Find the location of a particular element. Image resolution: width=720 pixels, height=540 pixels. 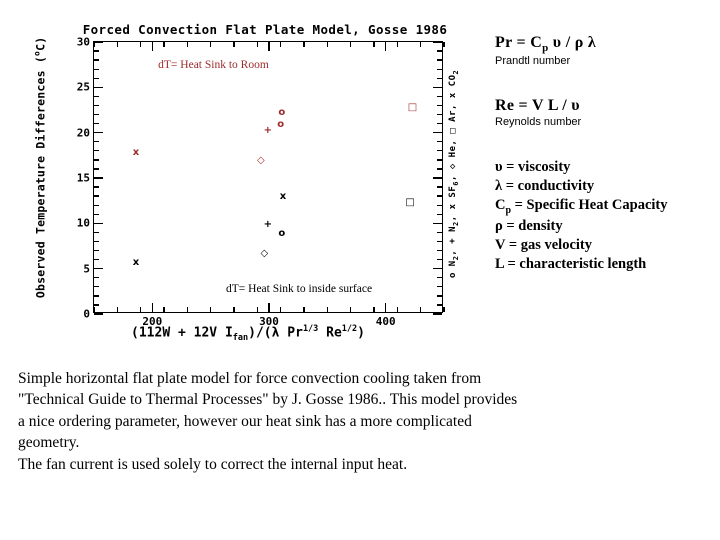

legend-sub-2: 2 is located at coordinates (455, 223).